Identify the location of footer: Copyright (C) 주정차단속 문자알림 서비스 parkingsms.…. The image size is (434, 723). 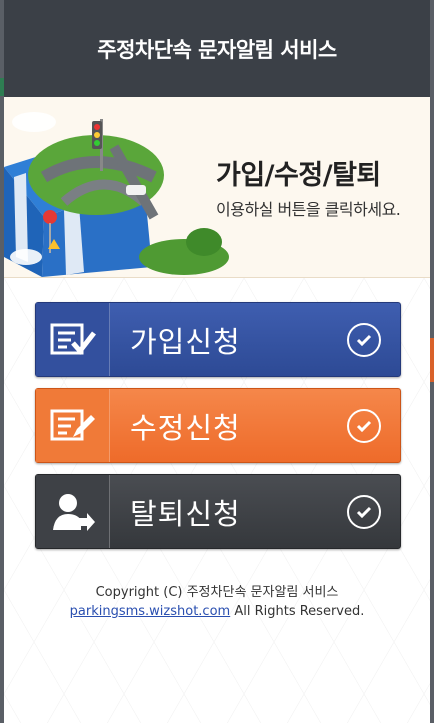
(217, 602).